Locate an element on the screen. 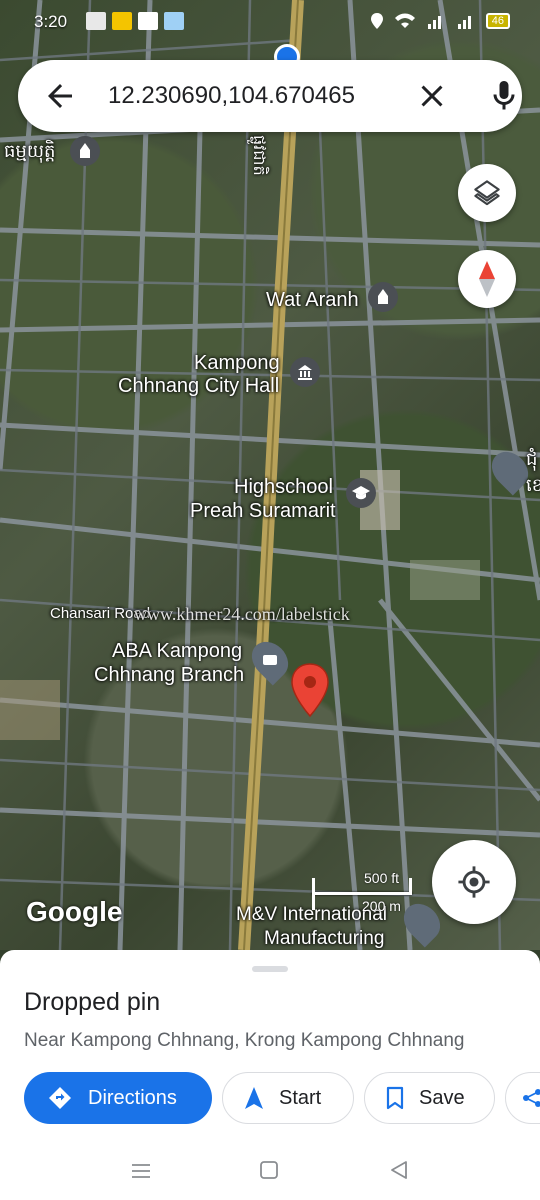 This screenshot has width=540, height=1200. wat-aranh-label: Wat Aranh is located at coordinates (312, 300).